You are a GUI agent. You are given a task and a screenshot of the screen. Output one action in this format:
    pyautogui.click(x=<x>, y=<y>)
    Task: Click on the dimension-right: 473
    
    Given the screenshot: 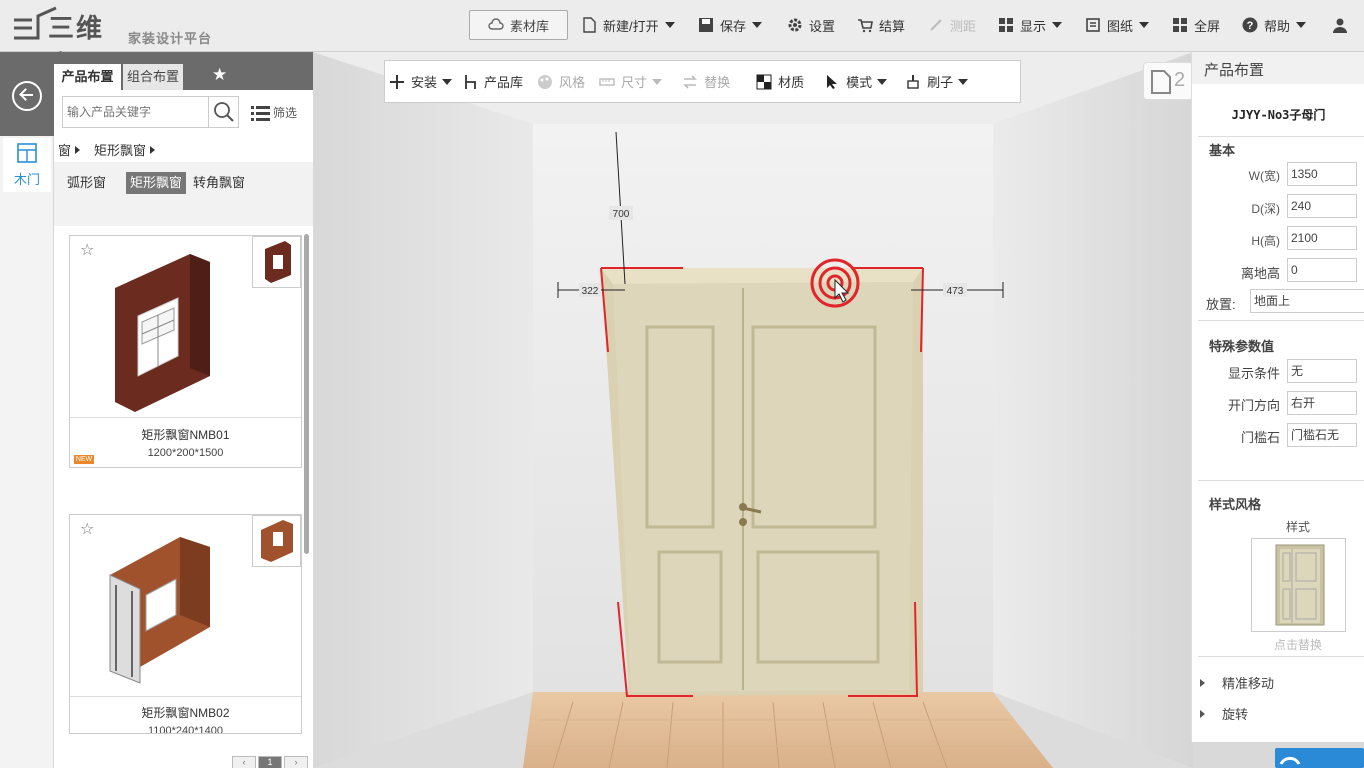 What is the action you would take?
    pyautogui.click(x=955, y=291)
    